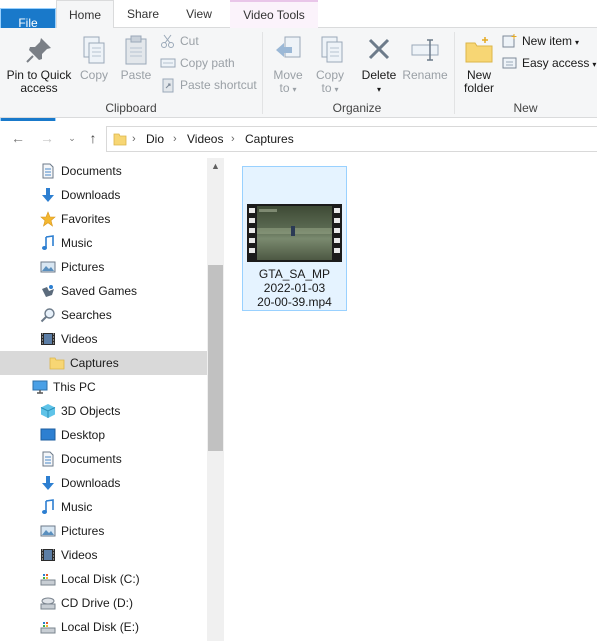 Image resolution: width=597 pixels, height=641 pixels. What do you see at coordinates (91, 483) in the screenshot?
I see `sidebar-item-label: Downloads` at bounding box center [91, 483].